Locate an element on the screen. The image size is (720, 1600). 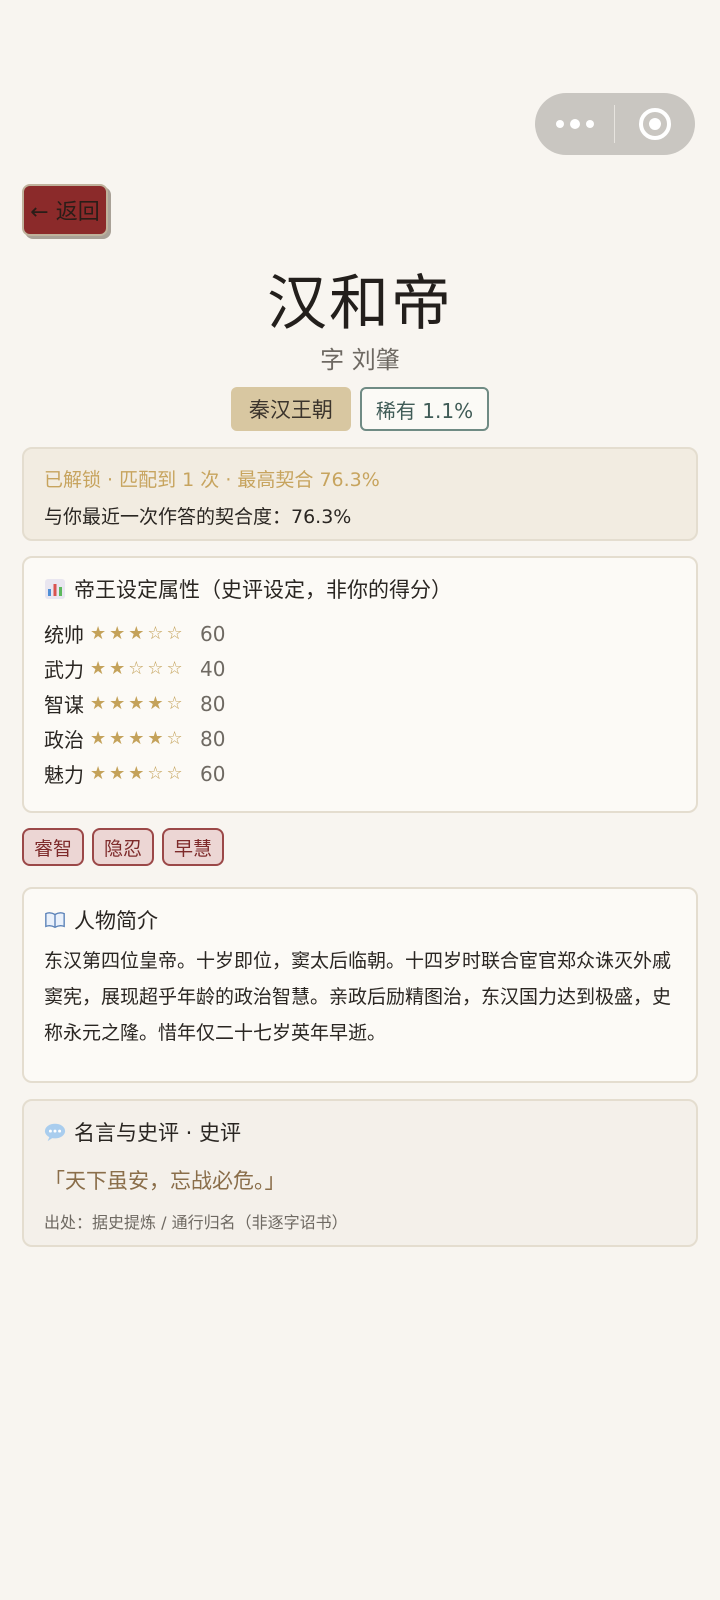
attribute-row: 统帅 ★★★☆☆ 60 is located at coordinates (360, 633).